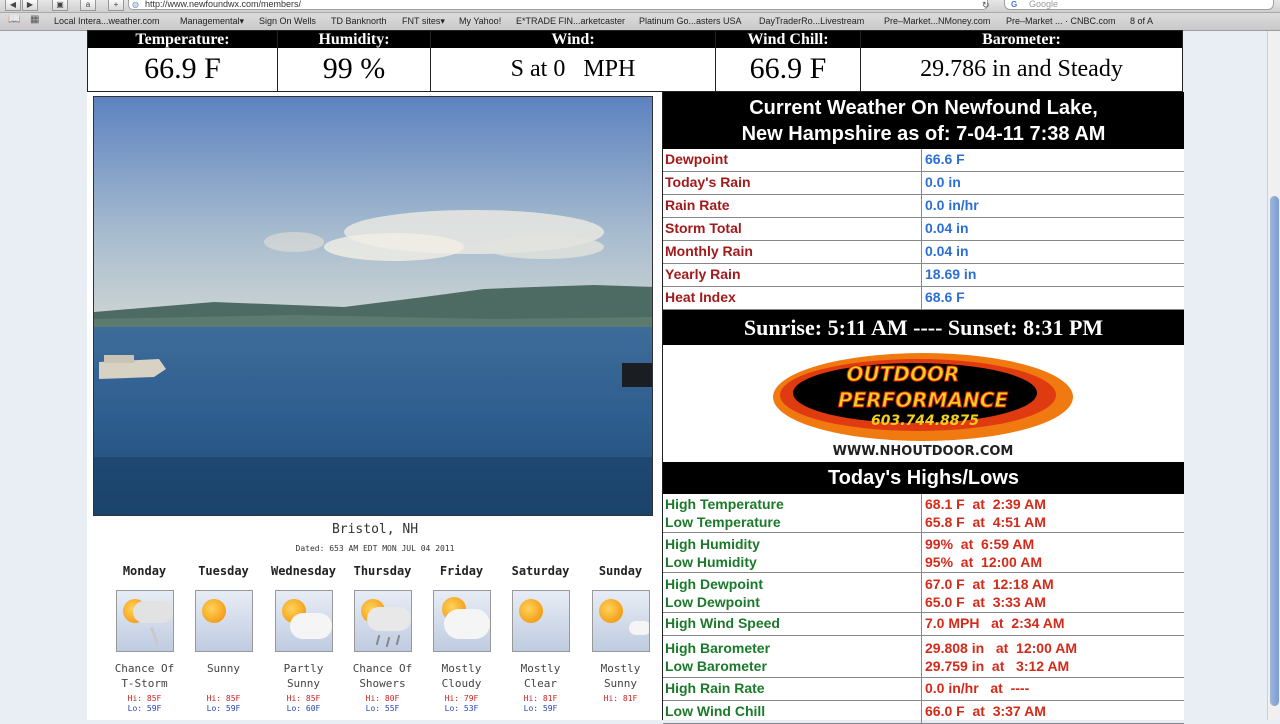 This screenshot has width=1280, height=724. Describe the element at coordinates (697, 205) in the screenshot. I see `row-label: Rain Rate` at that location.